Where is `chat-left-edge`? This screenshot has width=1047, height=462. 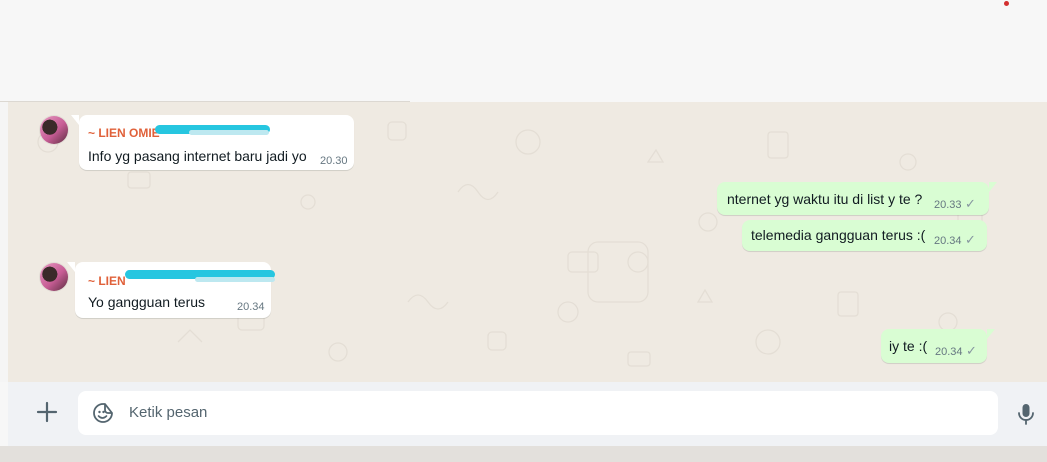
chat-left-edge is located at coordinates (4, 242).